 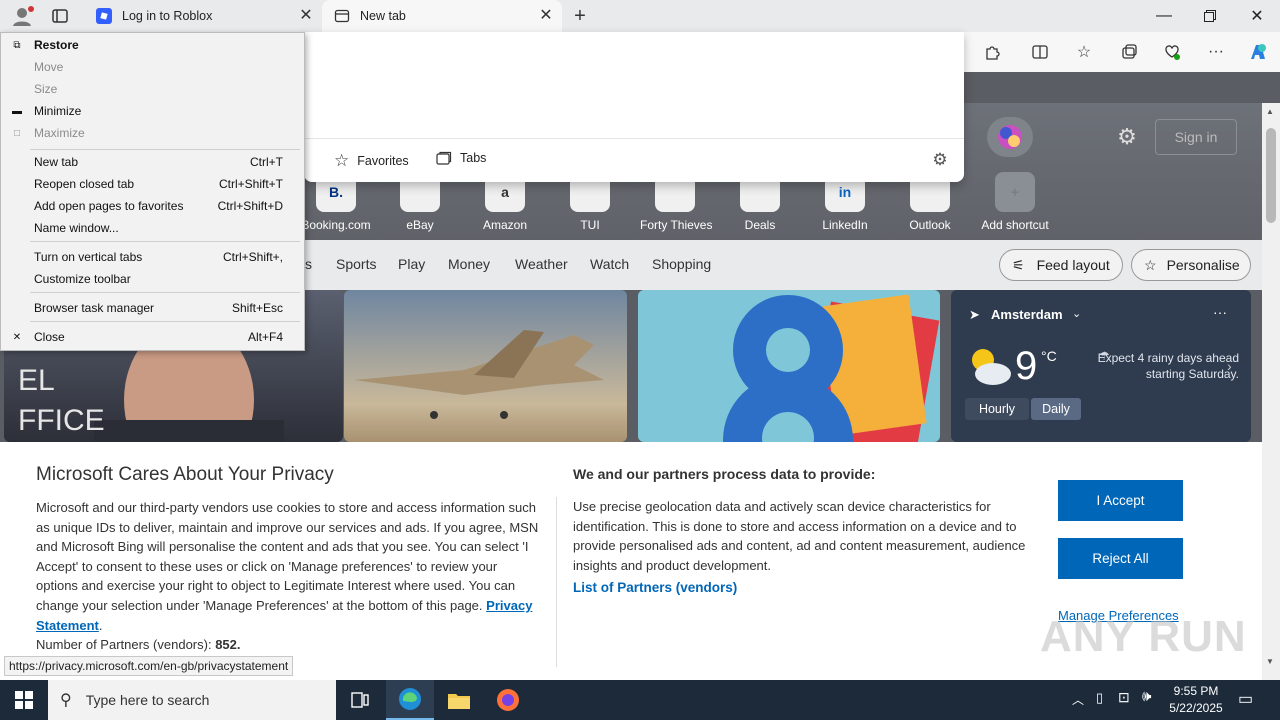 I want to click on more-options-icon: ···, so click(x=1220, y=312).